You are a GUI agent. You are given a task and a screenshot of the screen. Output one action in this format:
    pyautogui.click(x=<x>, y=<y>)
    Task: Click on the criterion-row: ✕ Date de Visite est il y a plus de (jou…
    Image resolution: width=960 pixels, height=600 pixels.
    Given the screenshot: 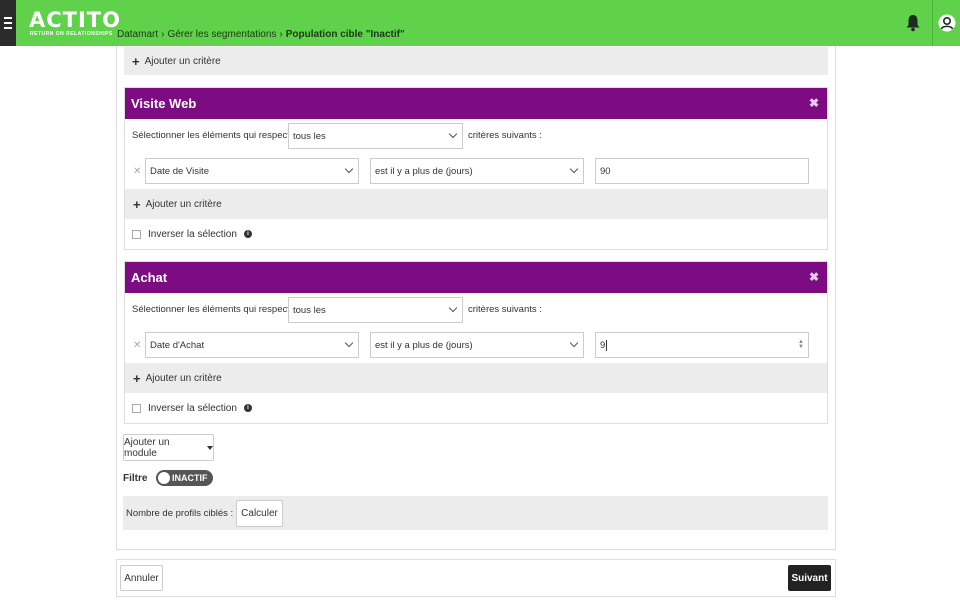 What is the action you would take?
    pyautogui.click(x=476, y=171)
    